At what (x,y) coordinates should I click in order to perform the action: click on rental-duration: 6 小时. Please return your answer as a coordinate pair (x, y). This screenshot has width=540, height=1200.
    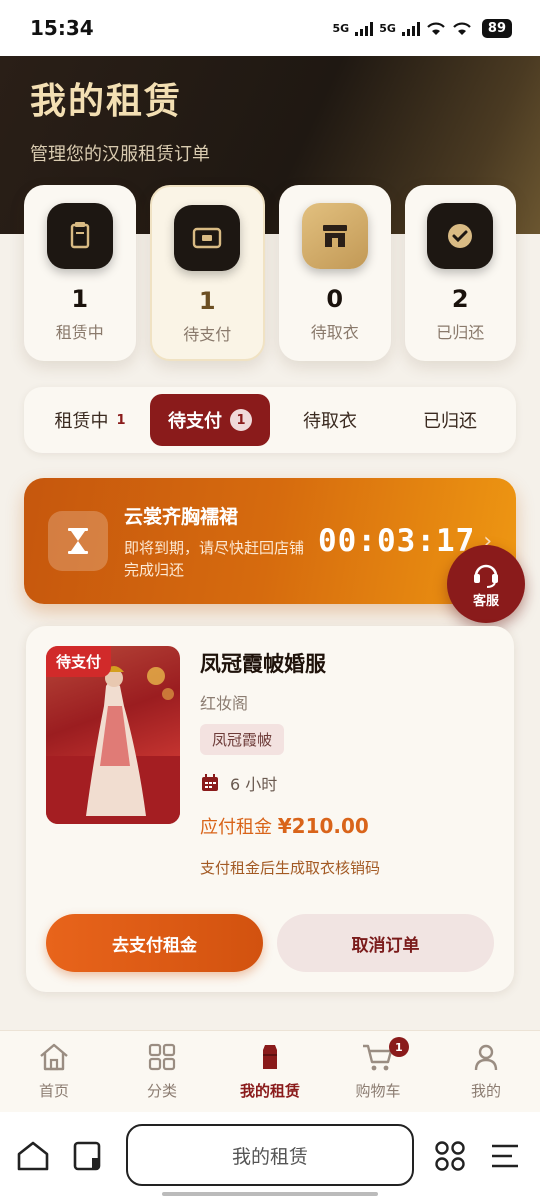
    Looking at the image, I should click on (290, 783).